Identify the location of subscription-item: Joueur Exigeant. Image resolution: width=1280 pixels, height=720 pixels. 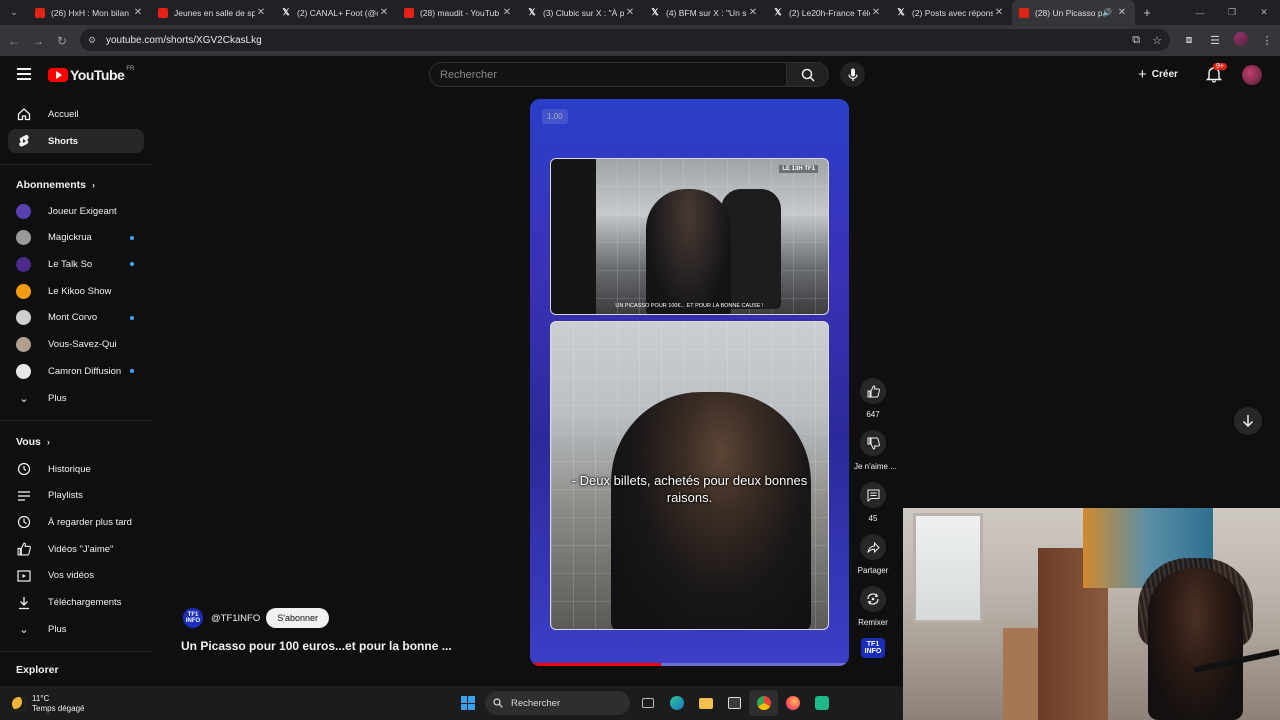
(76, 211).